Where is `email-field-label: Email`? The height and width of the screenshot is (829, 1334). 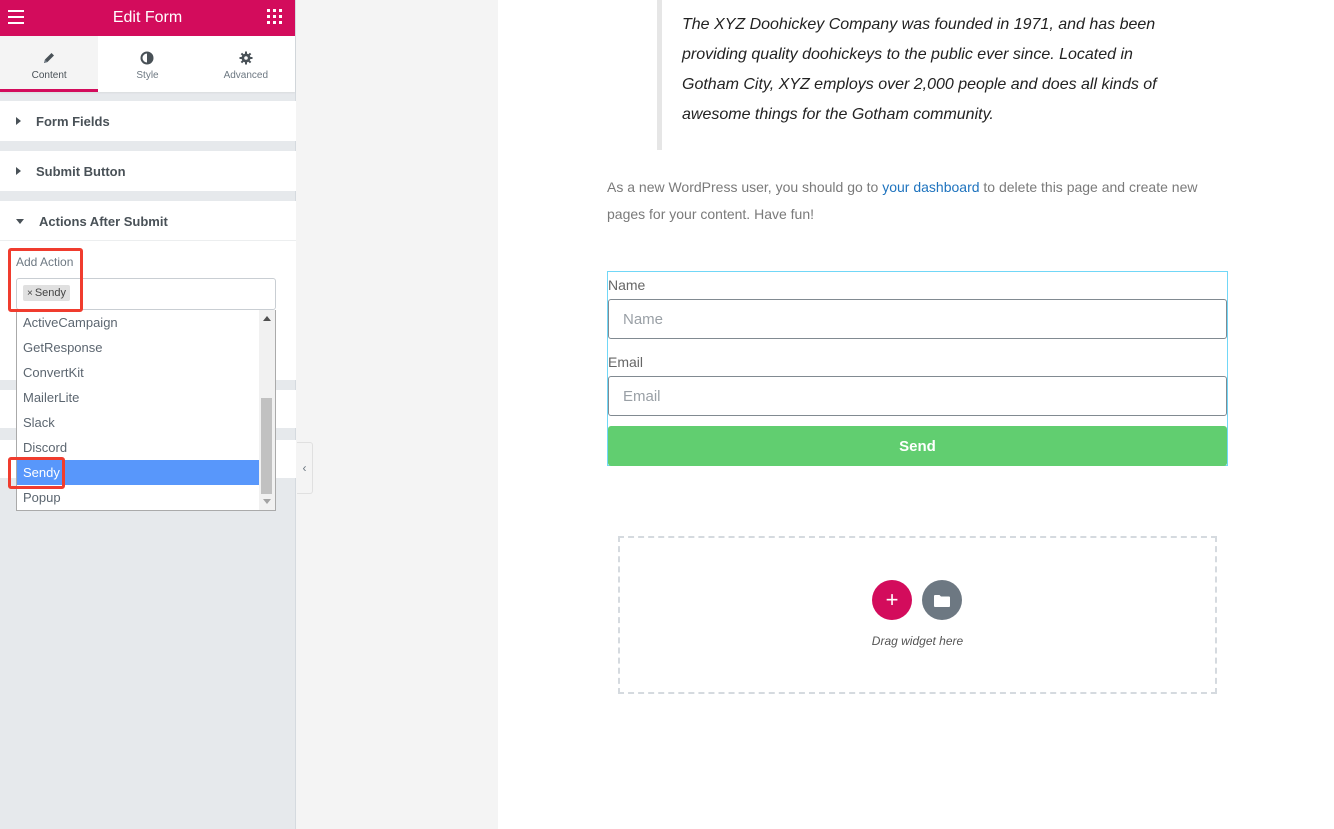 email-field-label: Email is located at coordinates (626, 362).